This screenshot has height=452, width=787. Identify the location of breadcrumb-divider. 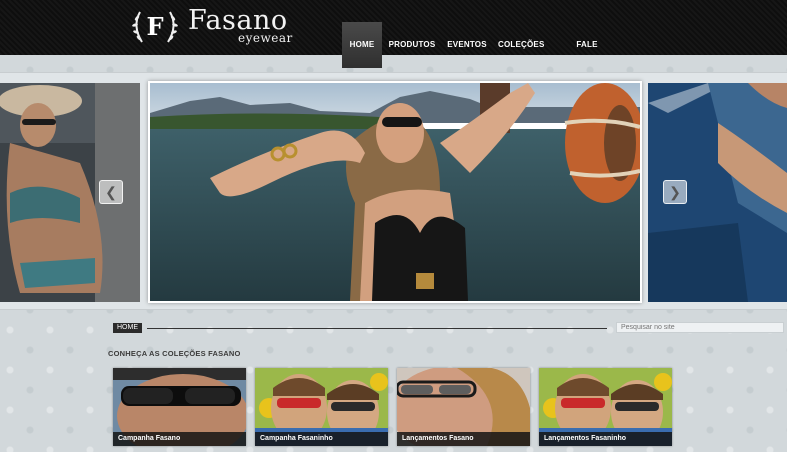
(377, 328).